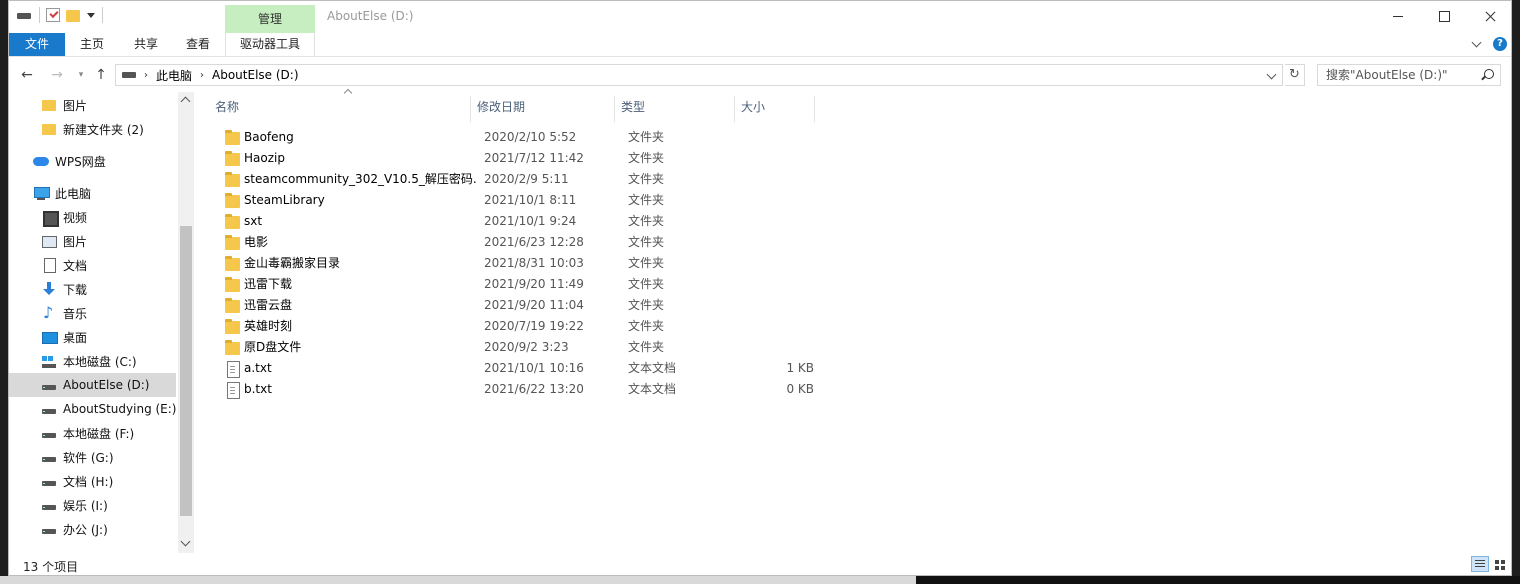  I want to click on column-header-date: 修改日期, so click(543, 109).